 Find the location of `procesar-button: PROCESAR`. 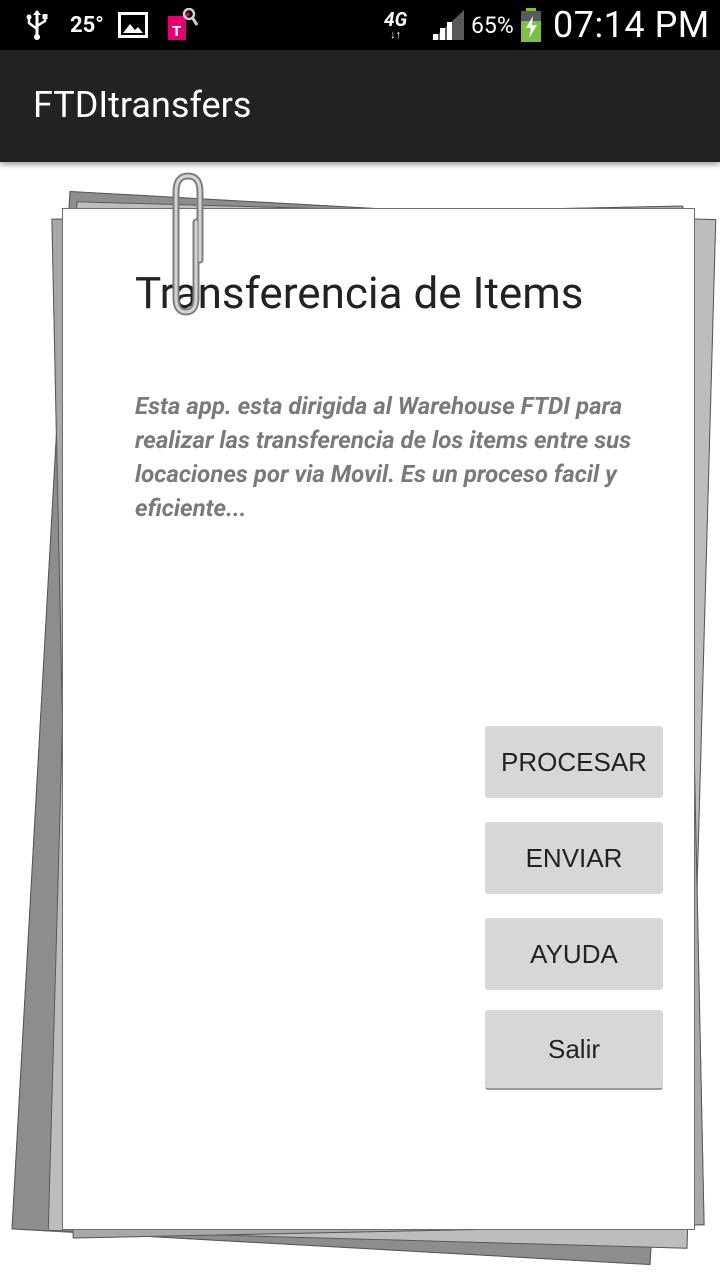

procesar-button: PROCESAR is located at coordinates (574, 762).